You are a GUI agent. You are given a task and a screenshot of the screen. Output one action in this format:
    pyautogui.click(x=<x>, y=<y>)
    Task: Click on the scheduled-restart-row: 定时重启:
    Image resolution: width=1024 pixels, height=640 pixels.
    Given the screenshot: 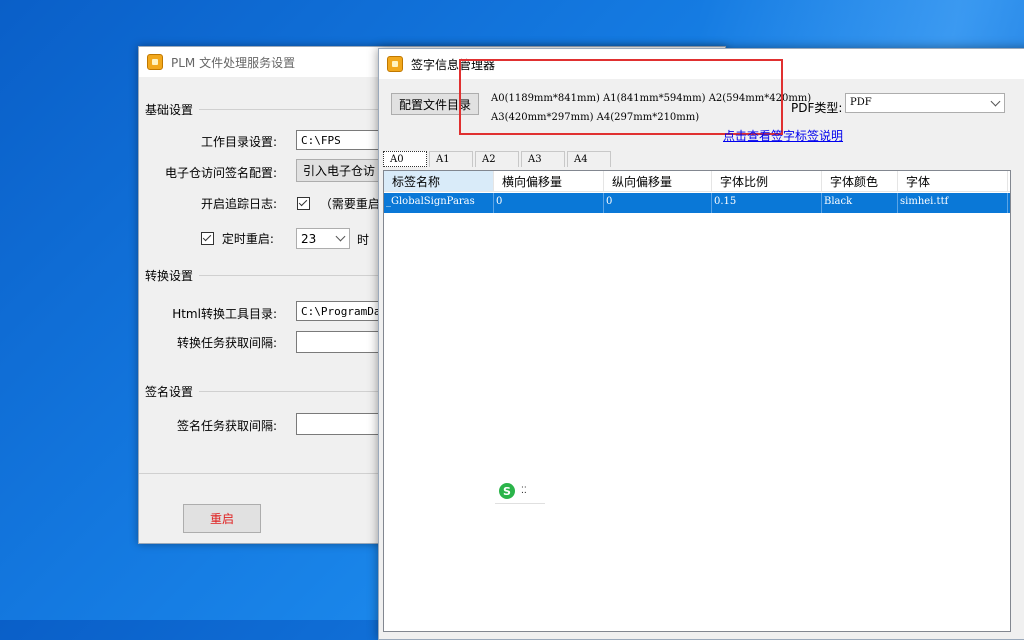 What is the action you would take?
    pyautogui.click(x=237, y=238)
    